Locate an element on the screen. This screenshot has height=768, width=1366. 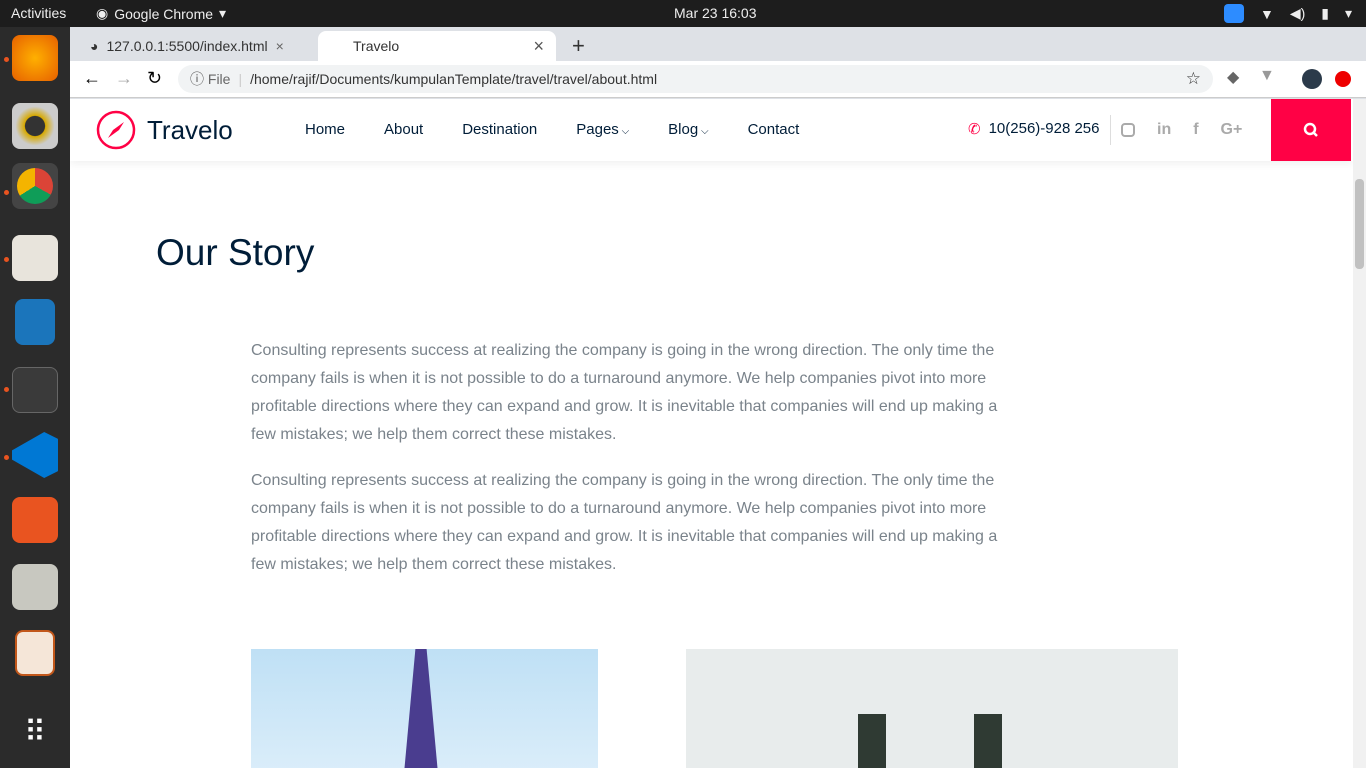
back-icon: ← is located at coordinates (92, 78).